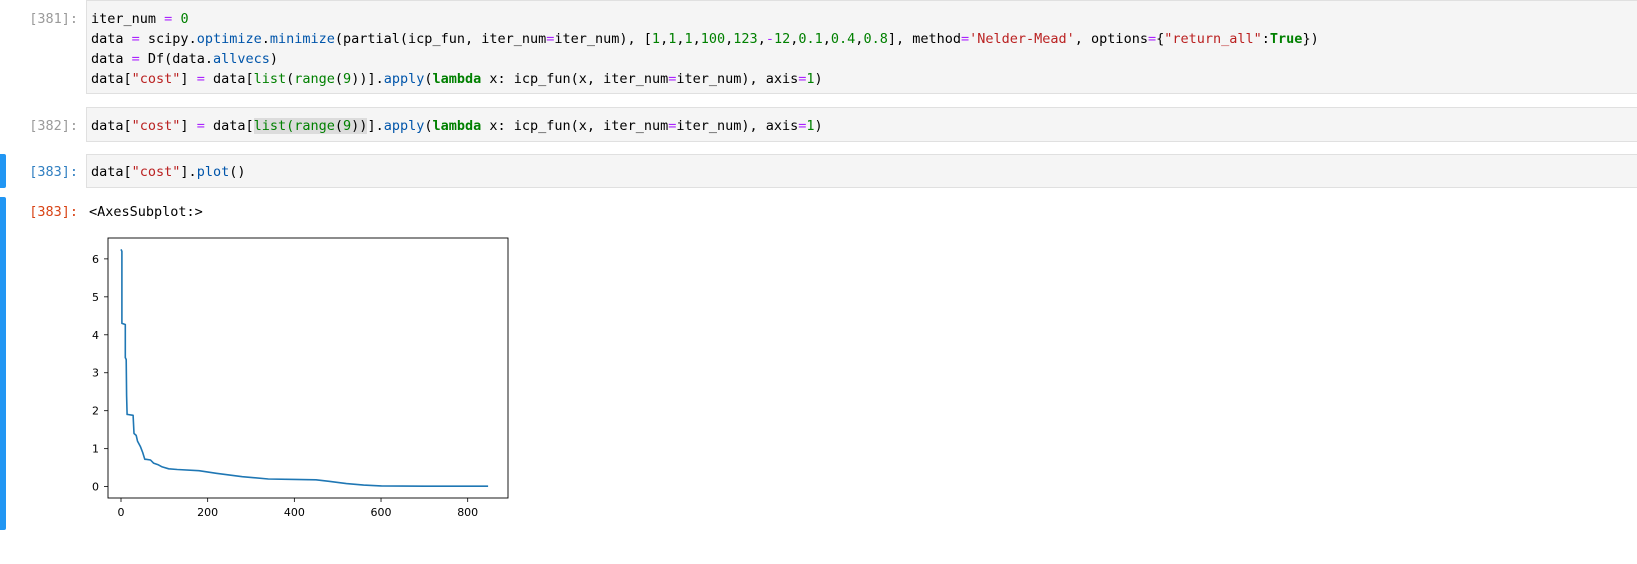 The image size is (1637, 564). I want to click on code-token: list, so click(270, 79).